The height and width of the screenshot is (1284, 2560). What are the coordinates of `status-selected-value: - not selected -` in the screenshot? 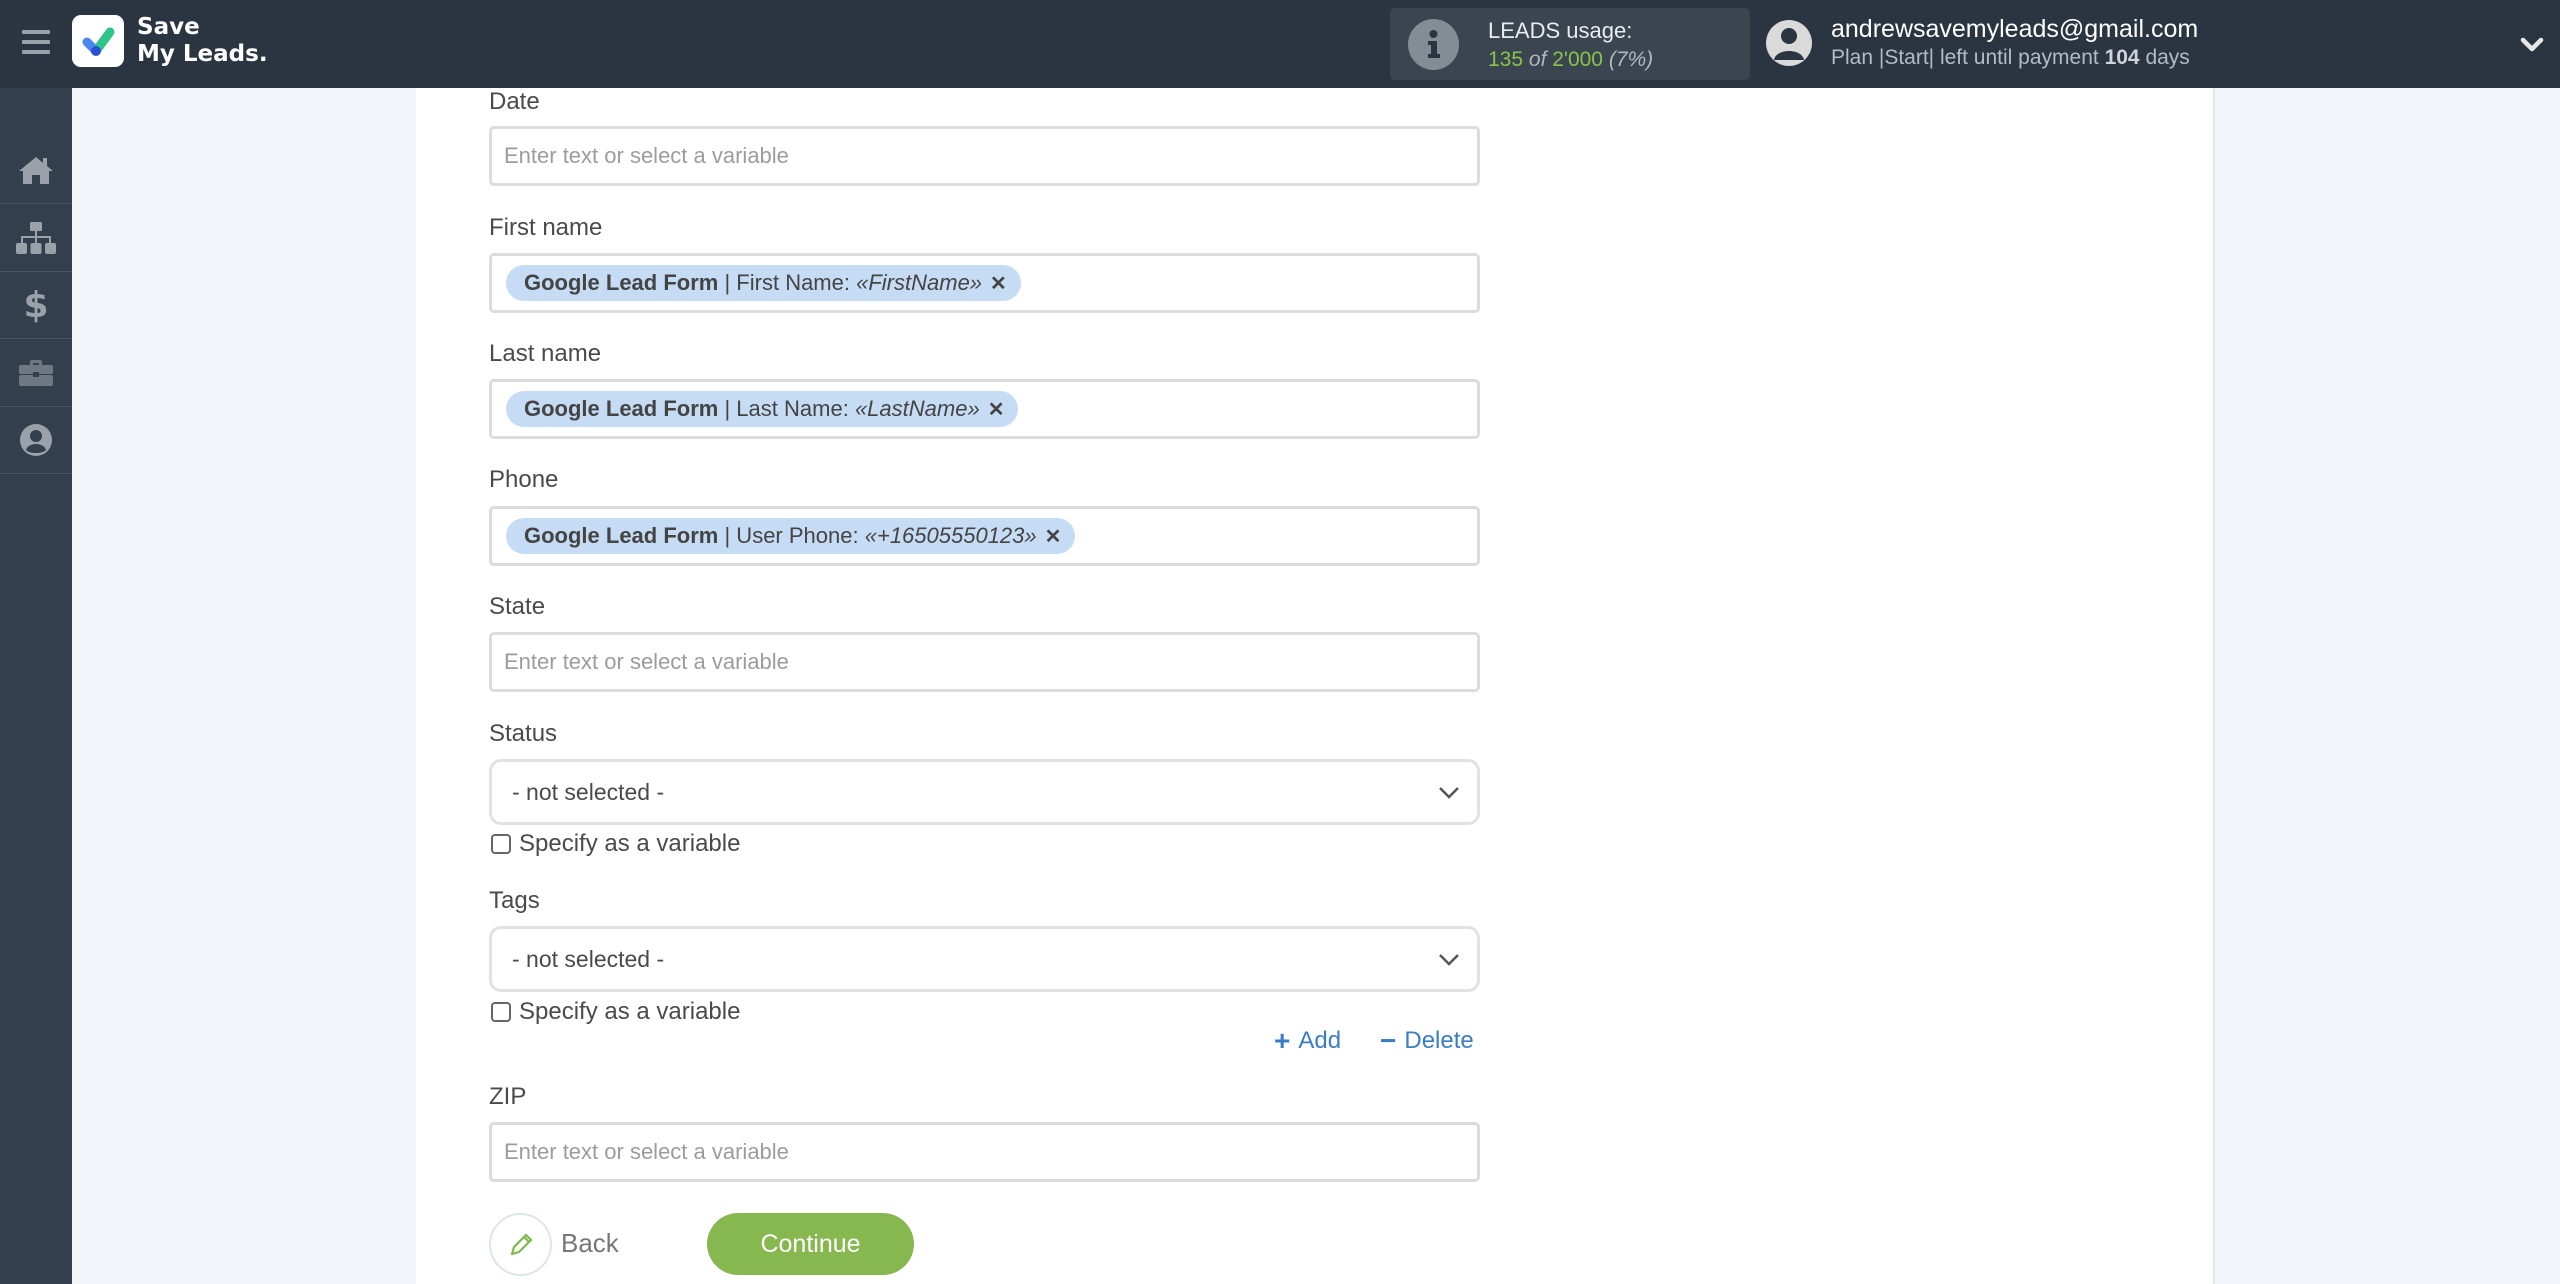 It's located at (588, 791).